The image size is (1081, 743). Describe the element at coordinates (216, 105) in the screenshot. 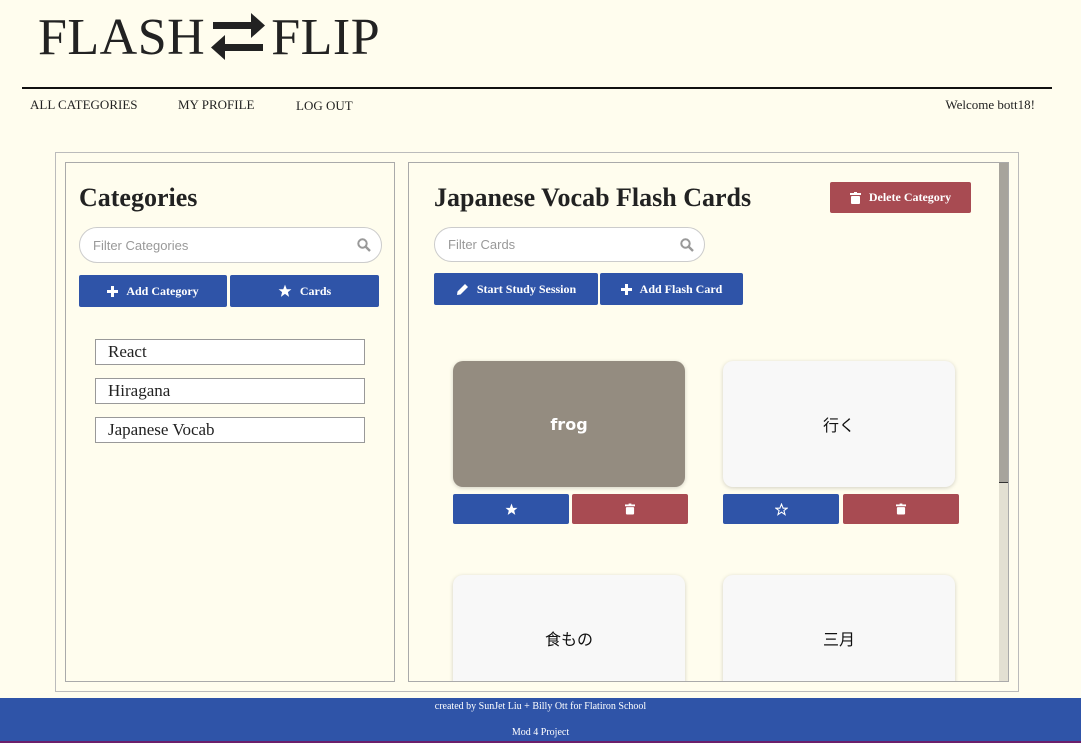

I see `nav-my-profile: MY PROFILE` at that location.